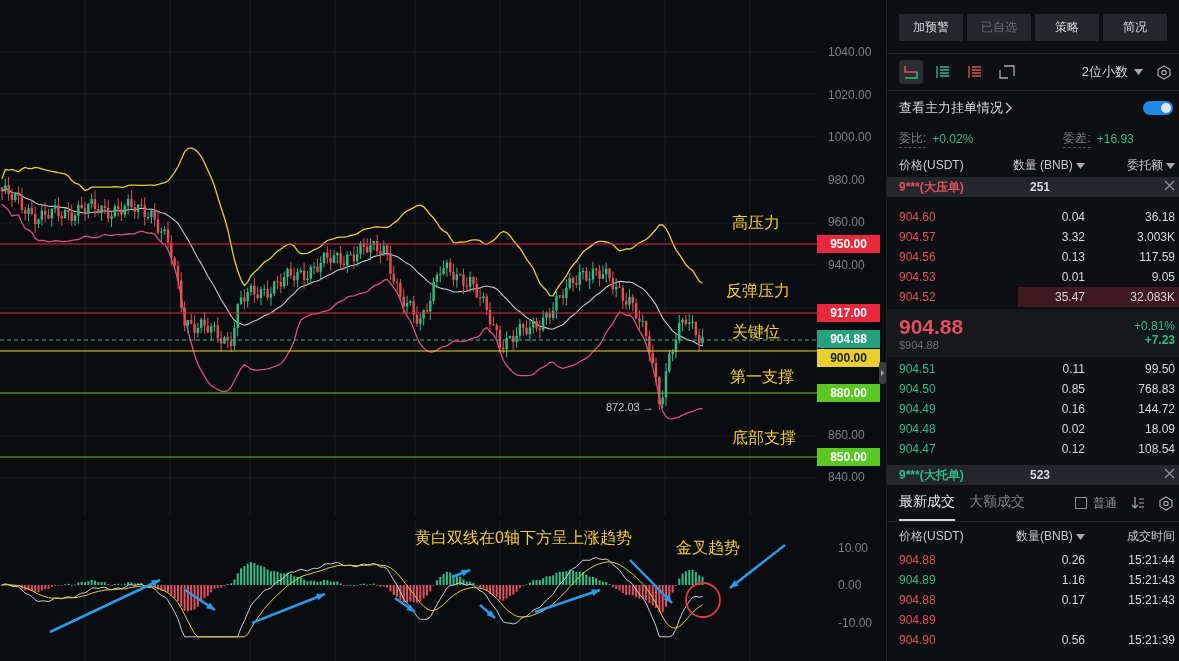 This screenshot has width=1179, height=661. I want to click on level-note: 关键位, so click(756, 332).